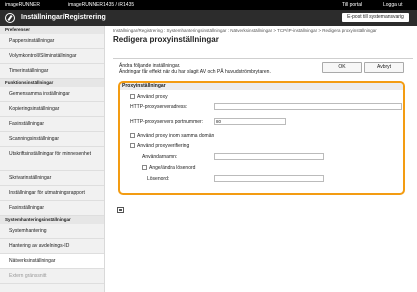 The image size is (417, 292). Describe the element at coordinates (261, 86) in the screenshot. I see `panel-title: Proxyinställningar` at that location.